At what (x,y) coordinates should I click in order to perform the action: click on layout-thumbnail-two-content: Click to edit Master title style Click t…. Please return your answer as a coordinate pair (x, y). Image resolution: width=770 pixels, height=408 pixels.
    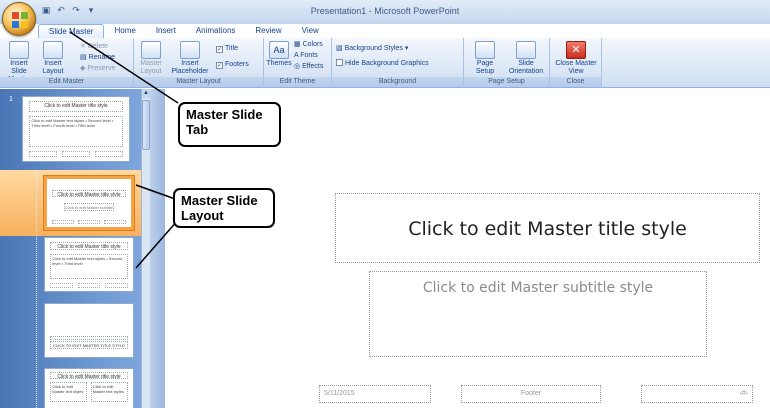
    Looking at the image, I should click on (89, 388).